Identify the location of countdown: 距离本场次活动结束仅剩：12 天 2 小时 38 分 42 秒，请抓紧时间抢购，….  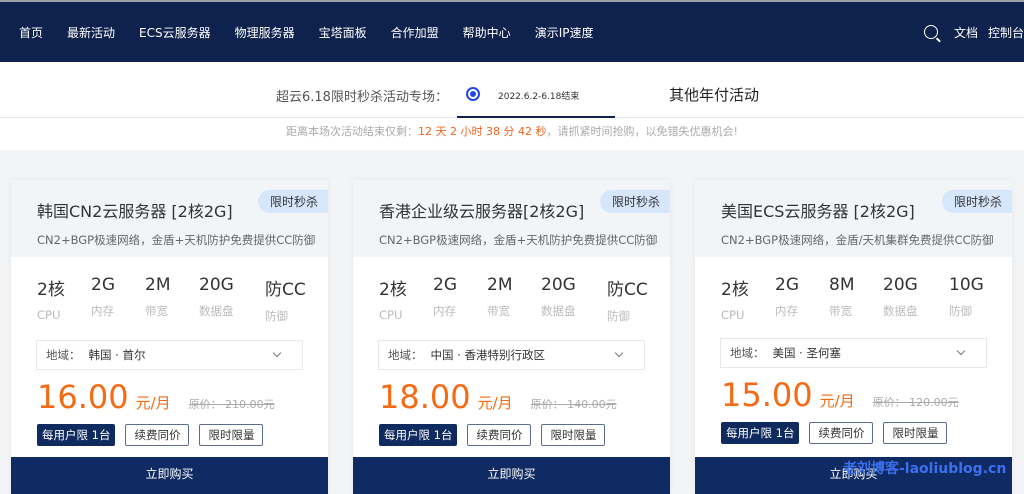
(512, 134).